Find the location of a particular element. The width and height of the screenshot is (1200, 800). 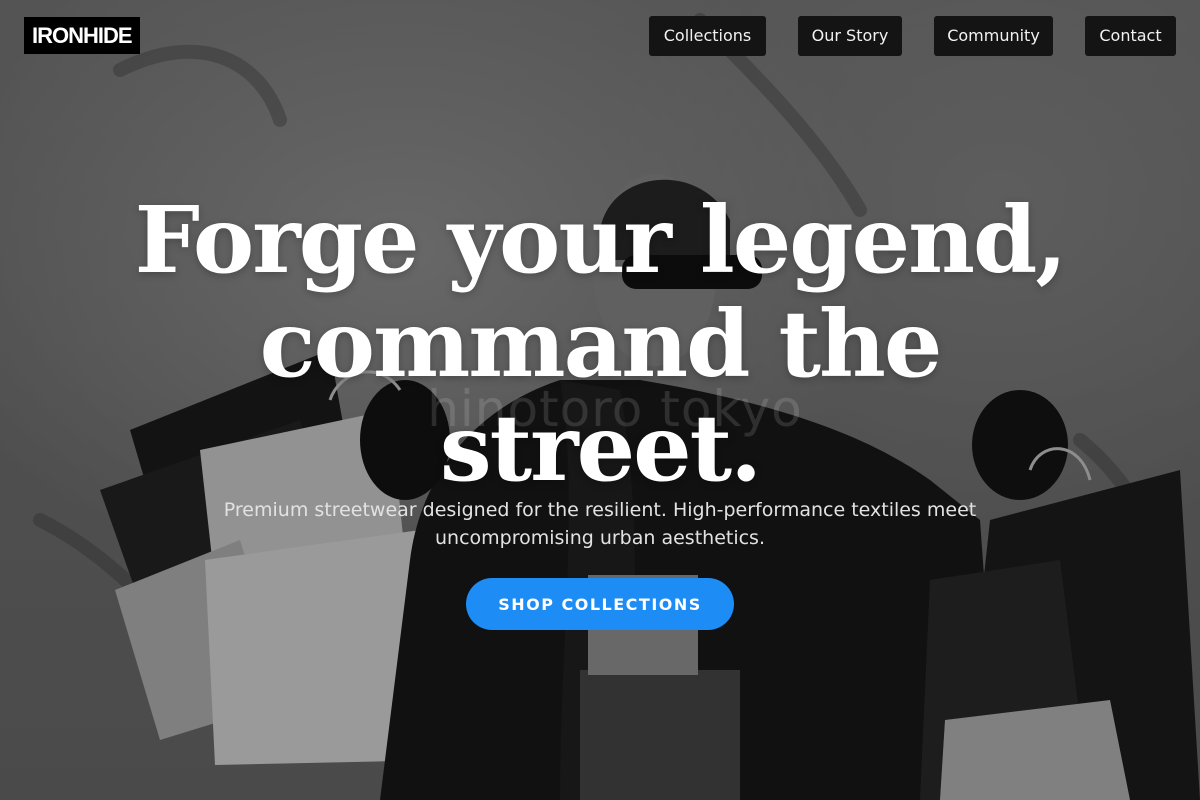

subtext-line-2: uncompromising urban aesthetics. is located at coordinates (599, 538).